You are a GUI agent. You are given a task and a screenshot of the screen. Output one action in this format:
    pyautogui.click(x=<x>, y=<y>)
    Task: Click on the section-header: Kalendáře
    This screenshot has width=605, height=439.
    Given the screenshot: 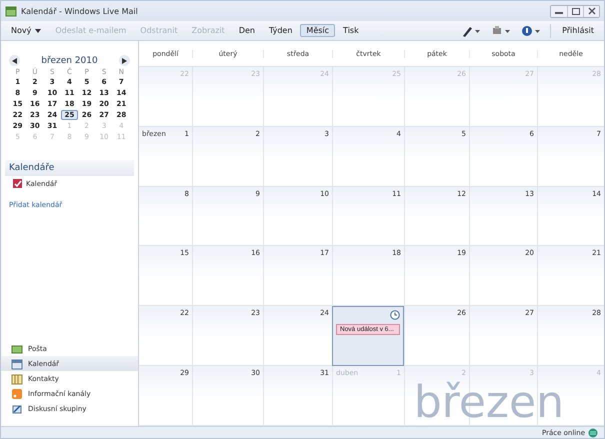 What is the action you would take?
    pyautogui.click(x=69, y=168)
    